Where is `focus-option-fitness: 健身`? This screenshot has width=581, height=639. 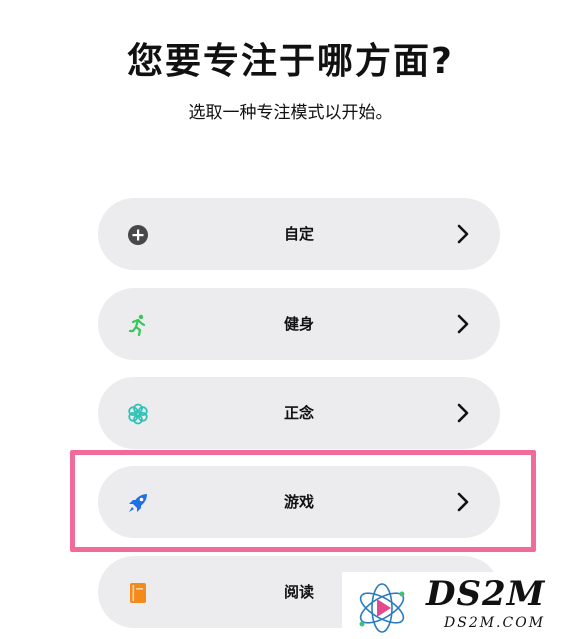 focus-option-fitness: 健身 is located at coordinates (299, 324).